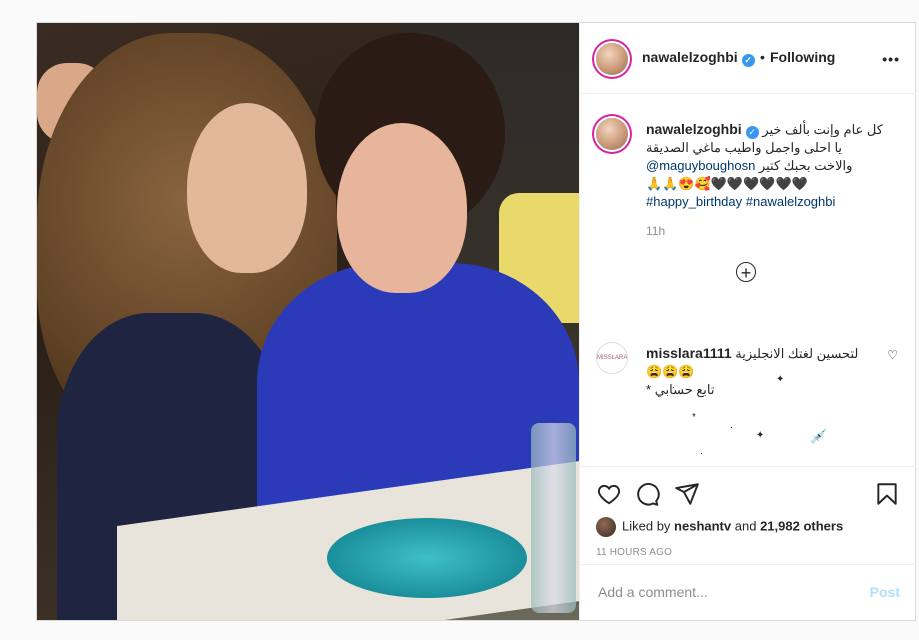  Describe the element at coordinates (427, 558) in the screenshot. I see `photo-plate` at that location.